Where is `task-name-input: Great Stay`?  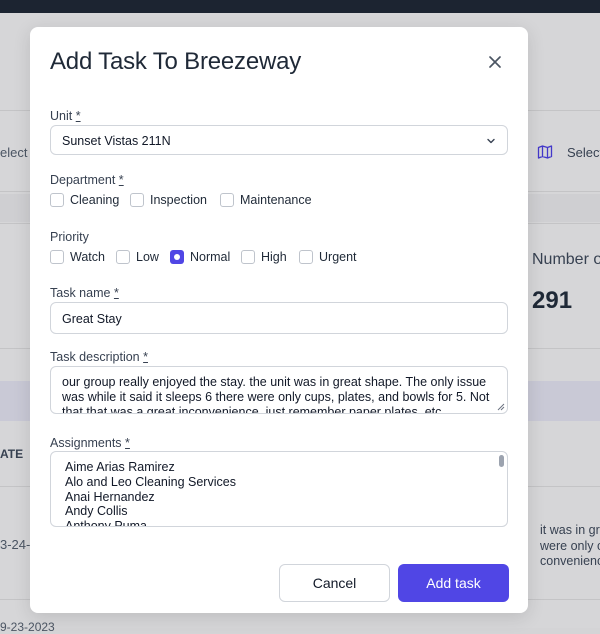 task-name-input: Great Stay is located at coordinates (279, 318).